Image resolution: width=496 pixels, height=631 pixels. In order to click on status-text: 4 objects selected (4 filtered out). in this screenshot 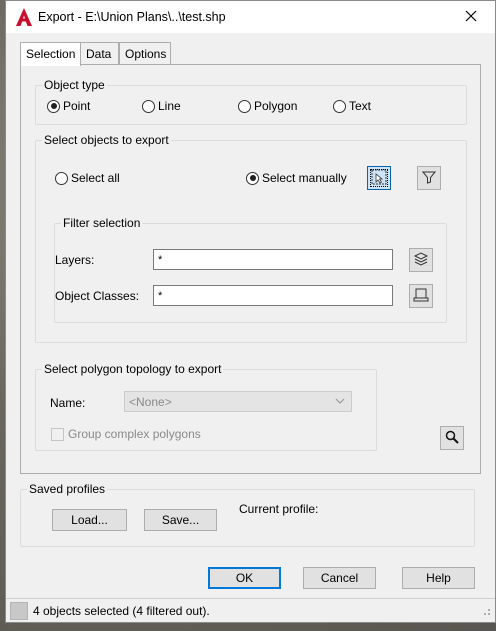, I will do `click(121, 611)`.